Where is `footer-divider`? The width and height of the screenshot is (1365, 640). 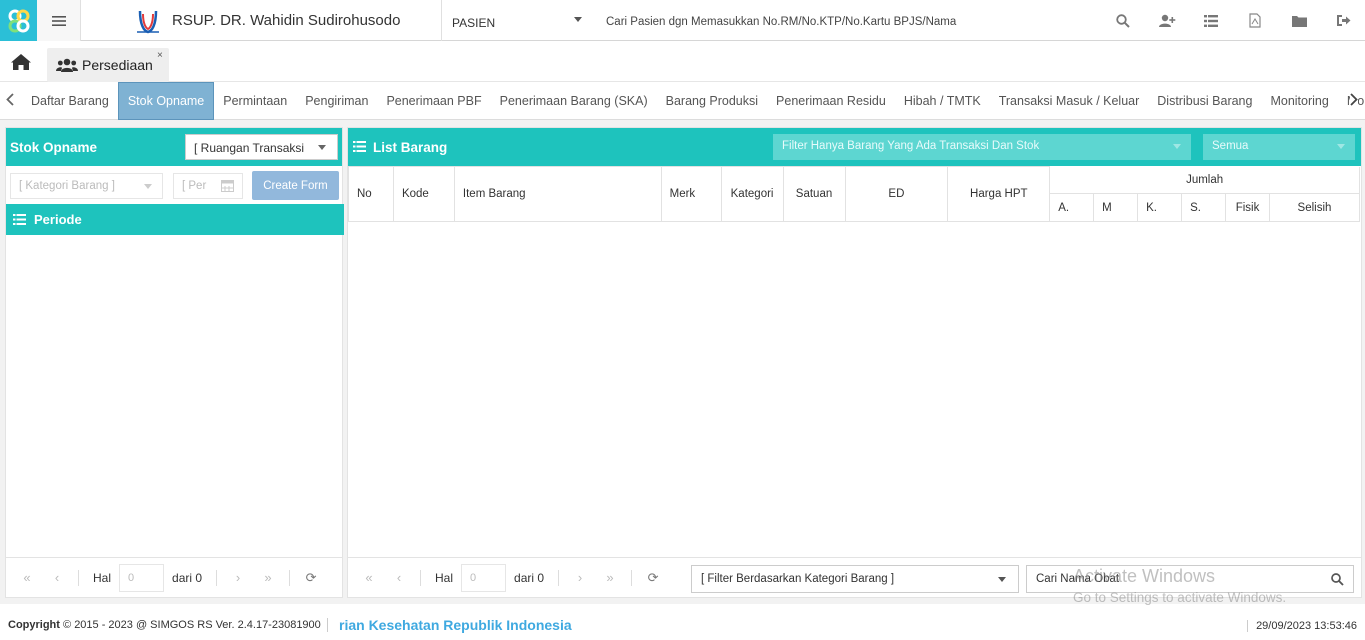 footer-divider is located at coordinates (327, 625).